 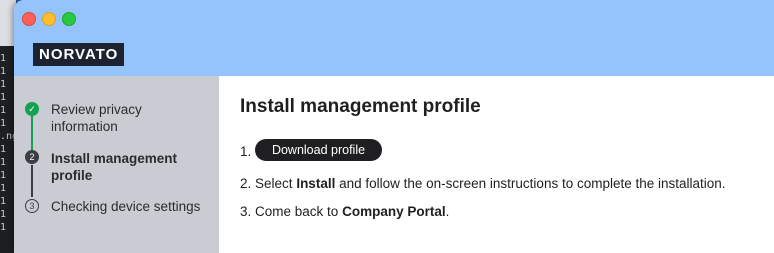 I want to click on item-text: ., so click(x=447, y=211).